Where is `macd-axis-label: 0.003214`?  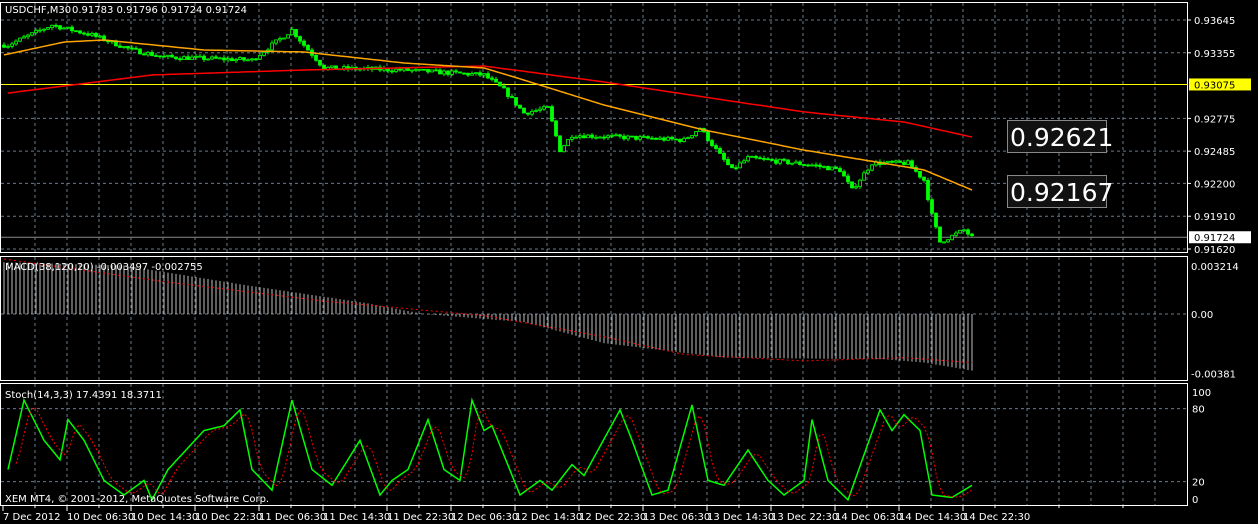
macd-axis-label: 0.003214 is located at coordinates (1215, 267).